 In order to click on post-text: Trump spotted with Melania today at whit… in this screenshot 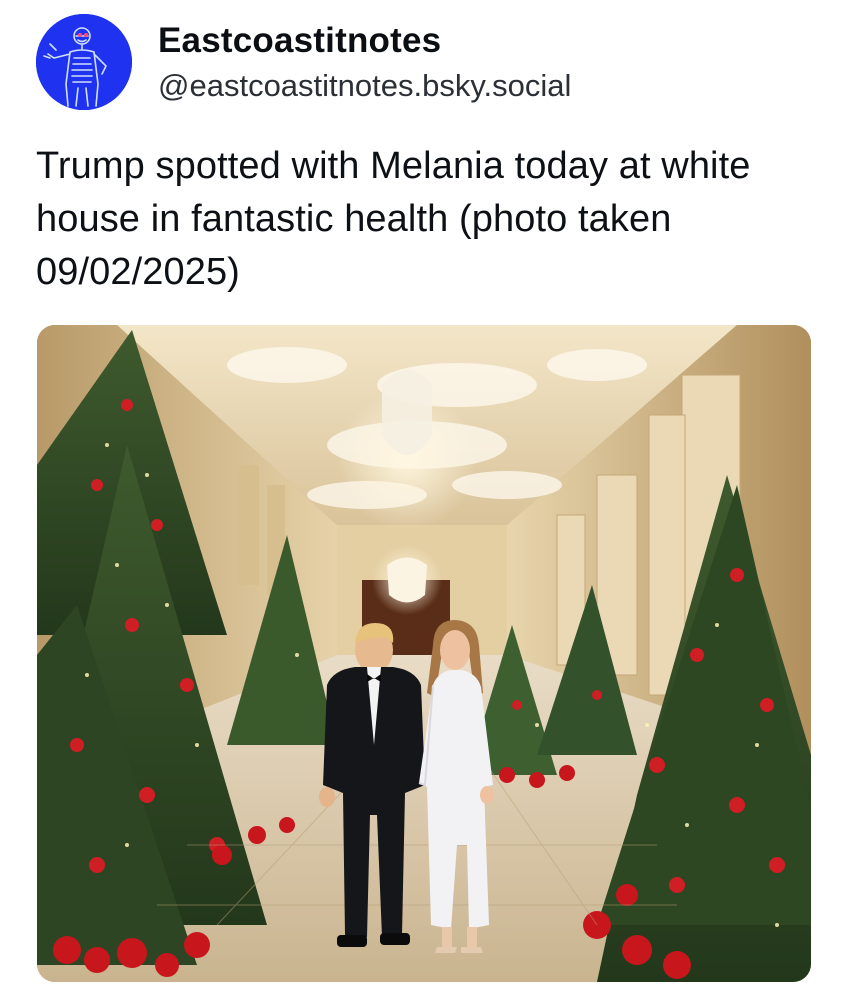, I will do `click(393, 219)`.